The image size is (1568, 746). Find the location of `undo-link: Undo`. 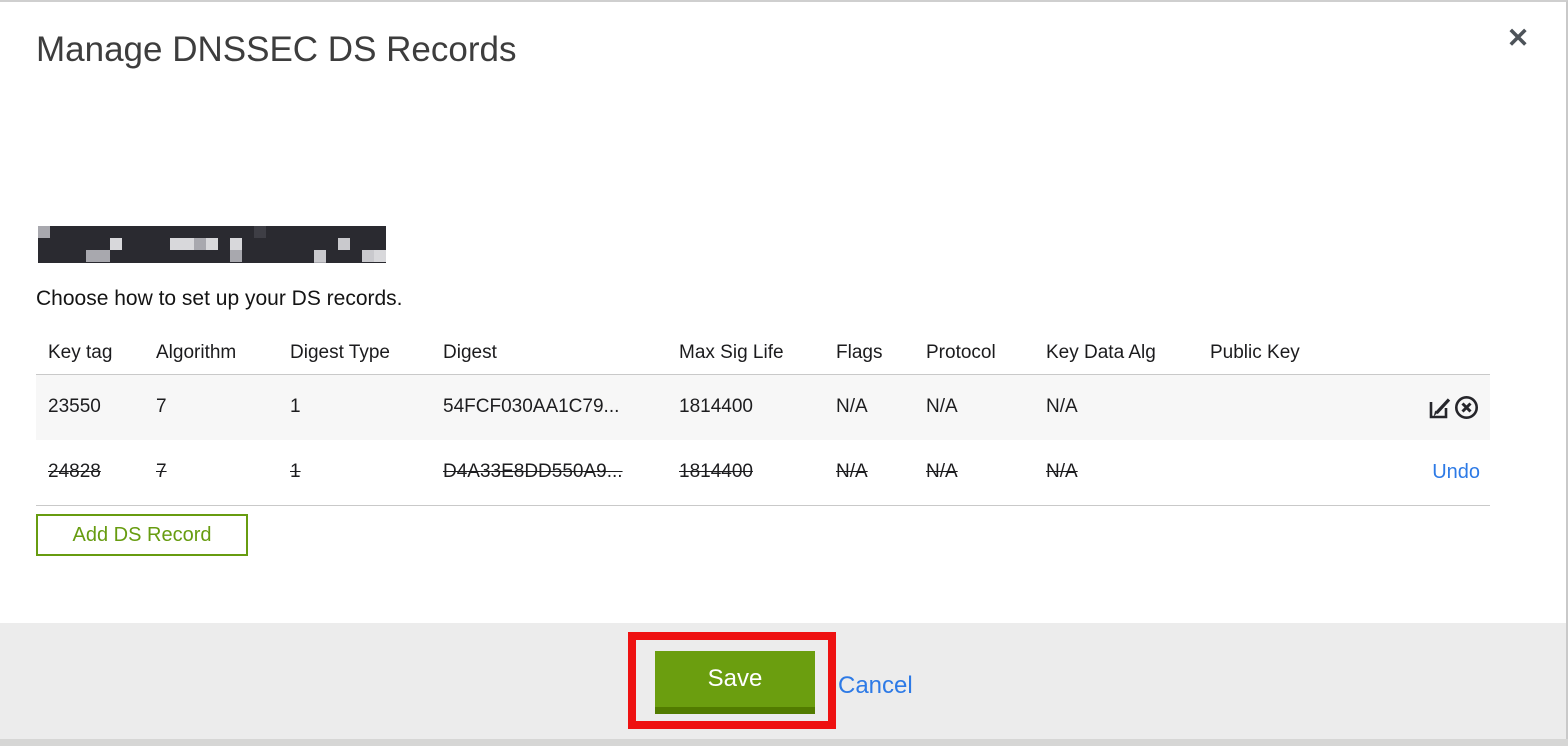

undo-link: Undo is located at coordinates (1456, 472).